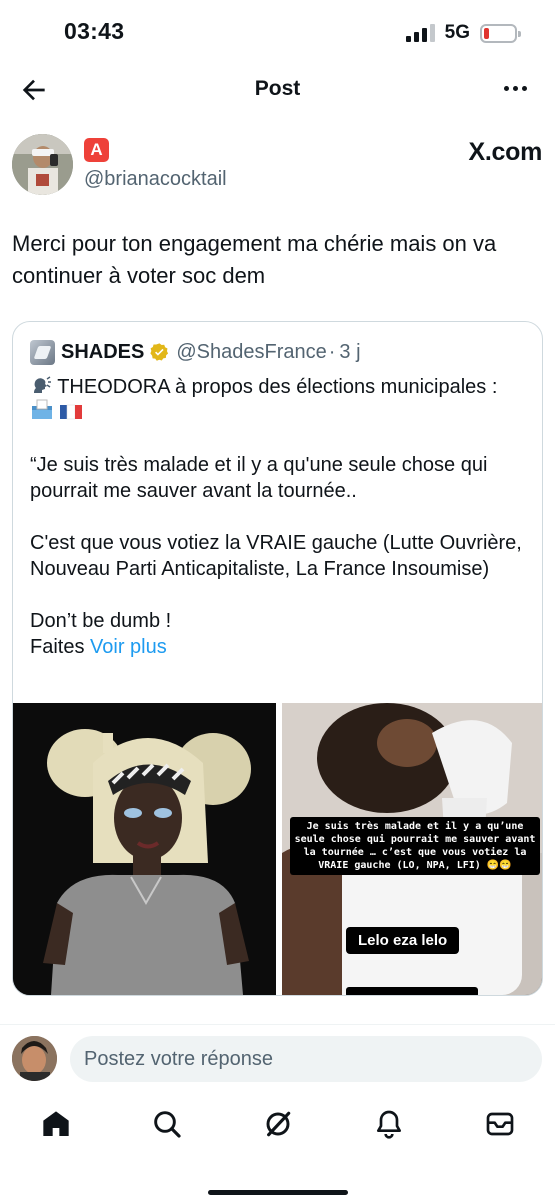 The image size is (555, 1200). I want to click on divider, so click(277, 1024).